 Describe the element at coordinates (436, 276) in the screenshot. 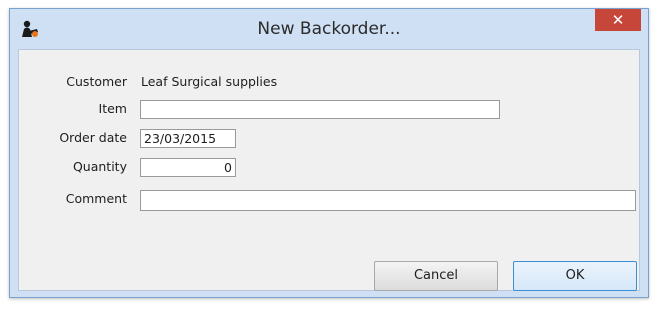

I see `cancel-button: Cancel` at that location.